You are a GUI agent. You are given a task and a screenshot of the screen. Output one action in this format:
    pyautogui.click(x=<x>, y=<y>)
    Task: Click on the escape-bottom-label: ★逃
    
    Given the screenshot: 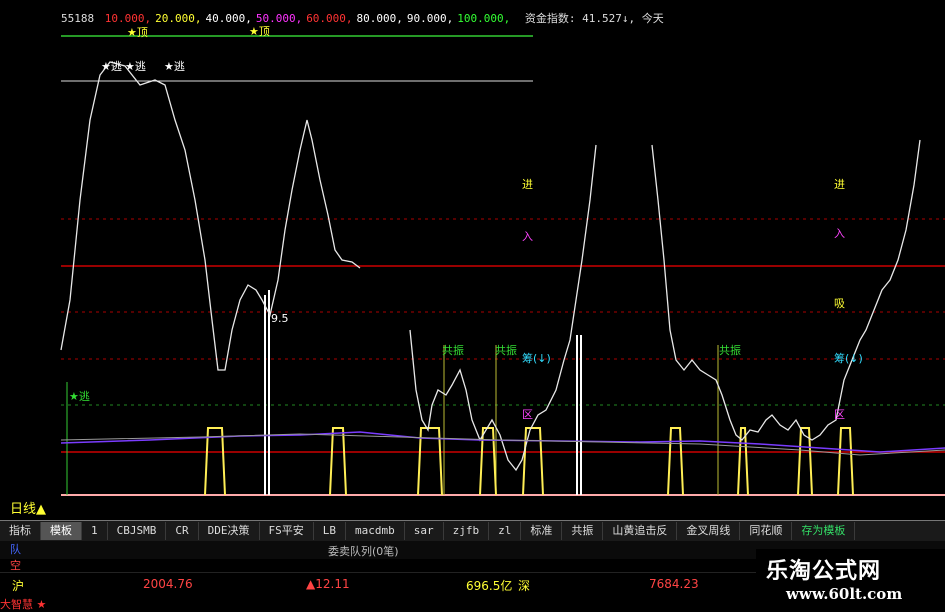 What is the action you would take?
    pyautogui.click(x=79, y=396)
    